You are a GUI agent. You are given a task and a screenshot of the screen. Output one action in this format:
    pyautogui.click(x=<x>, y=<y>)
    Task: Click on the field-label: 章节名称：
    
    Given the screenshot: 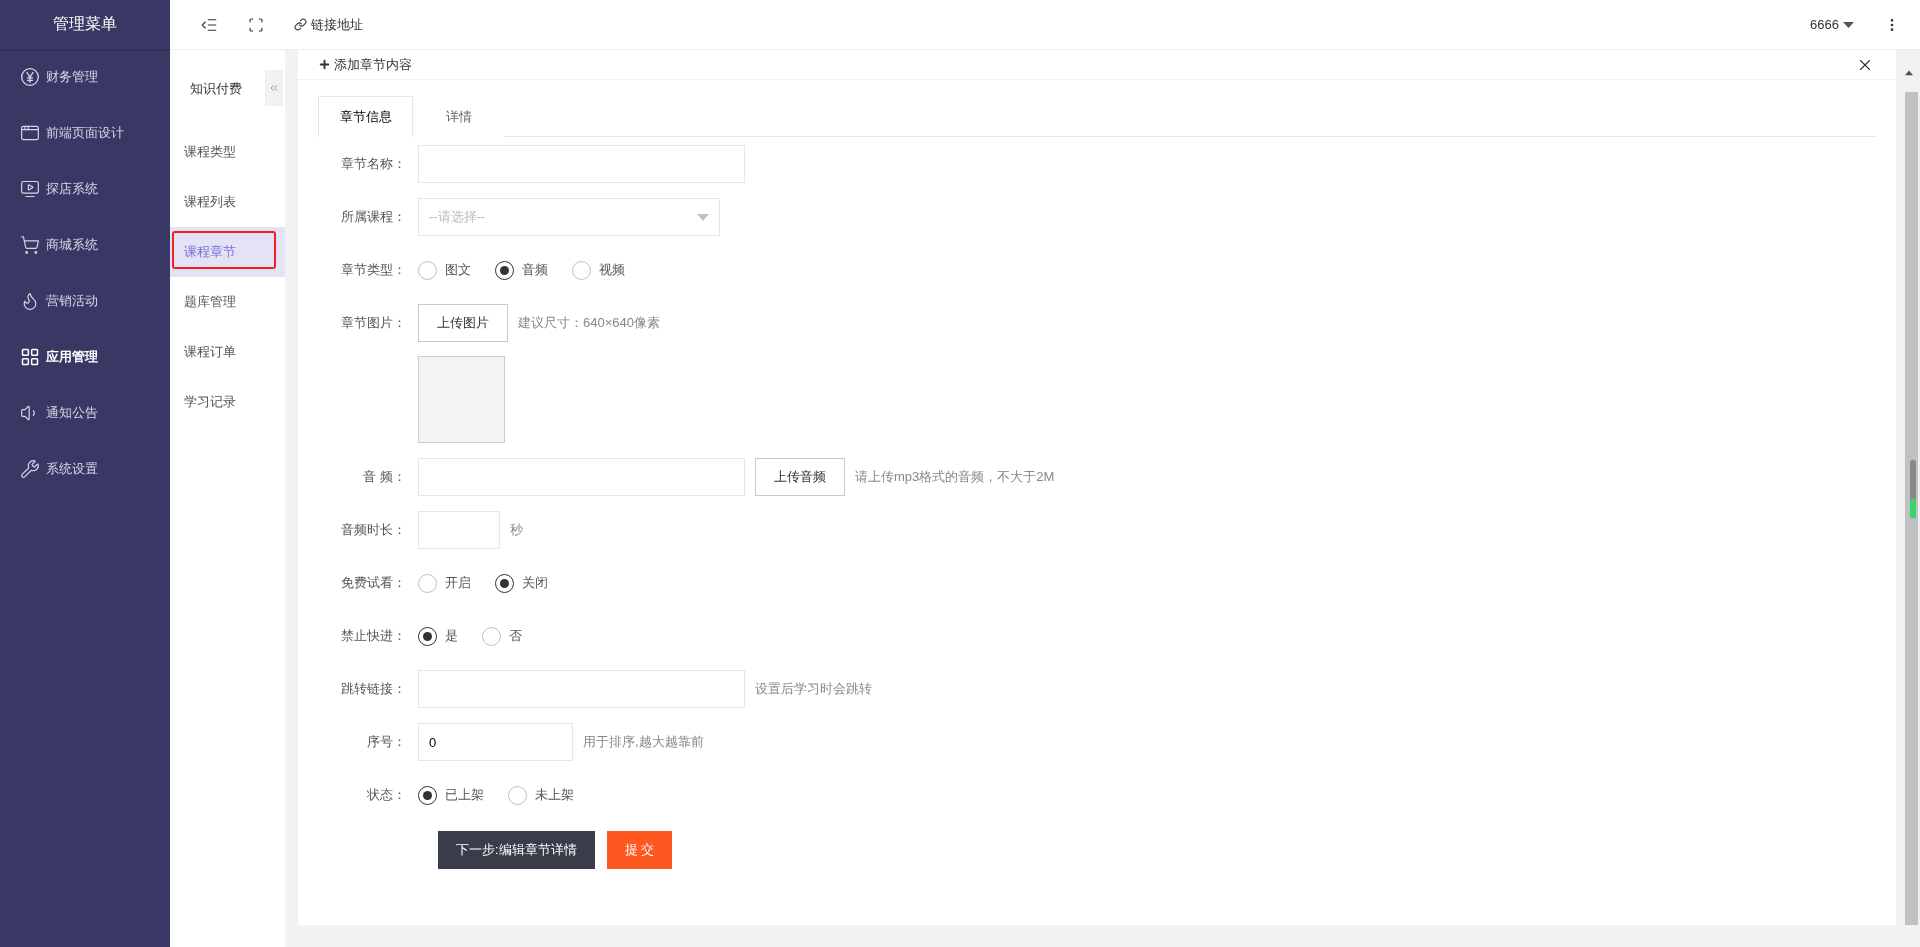 What is the action you would take?
    pyautogui.click(x=373, y=164)
    